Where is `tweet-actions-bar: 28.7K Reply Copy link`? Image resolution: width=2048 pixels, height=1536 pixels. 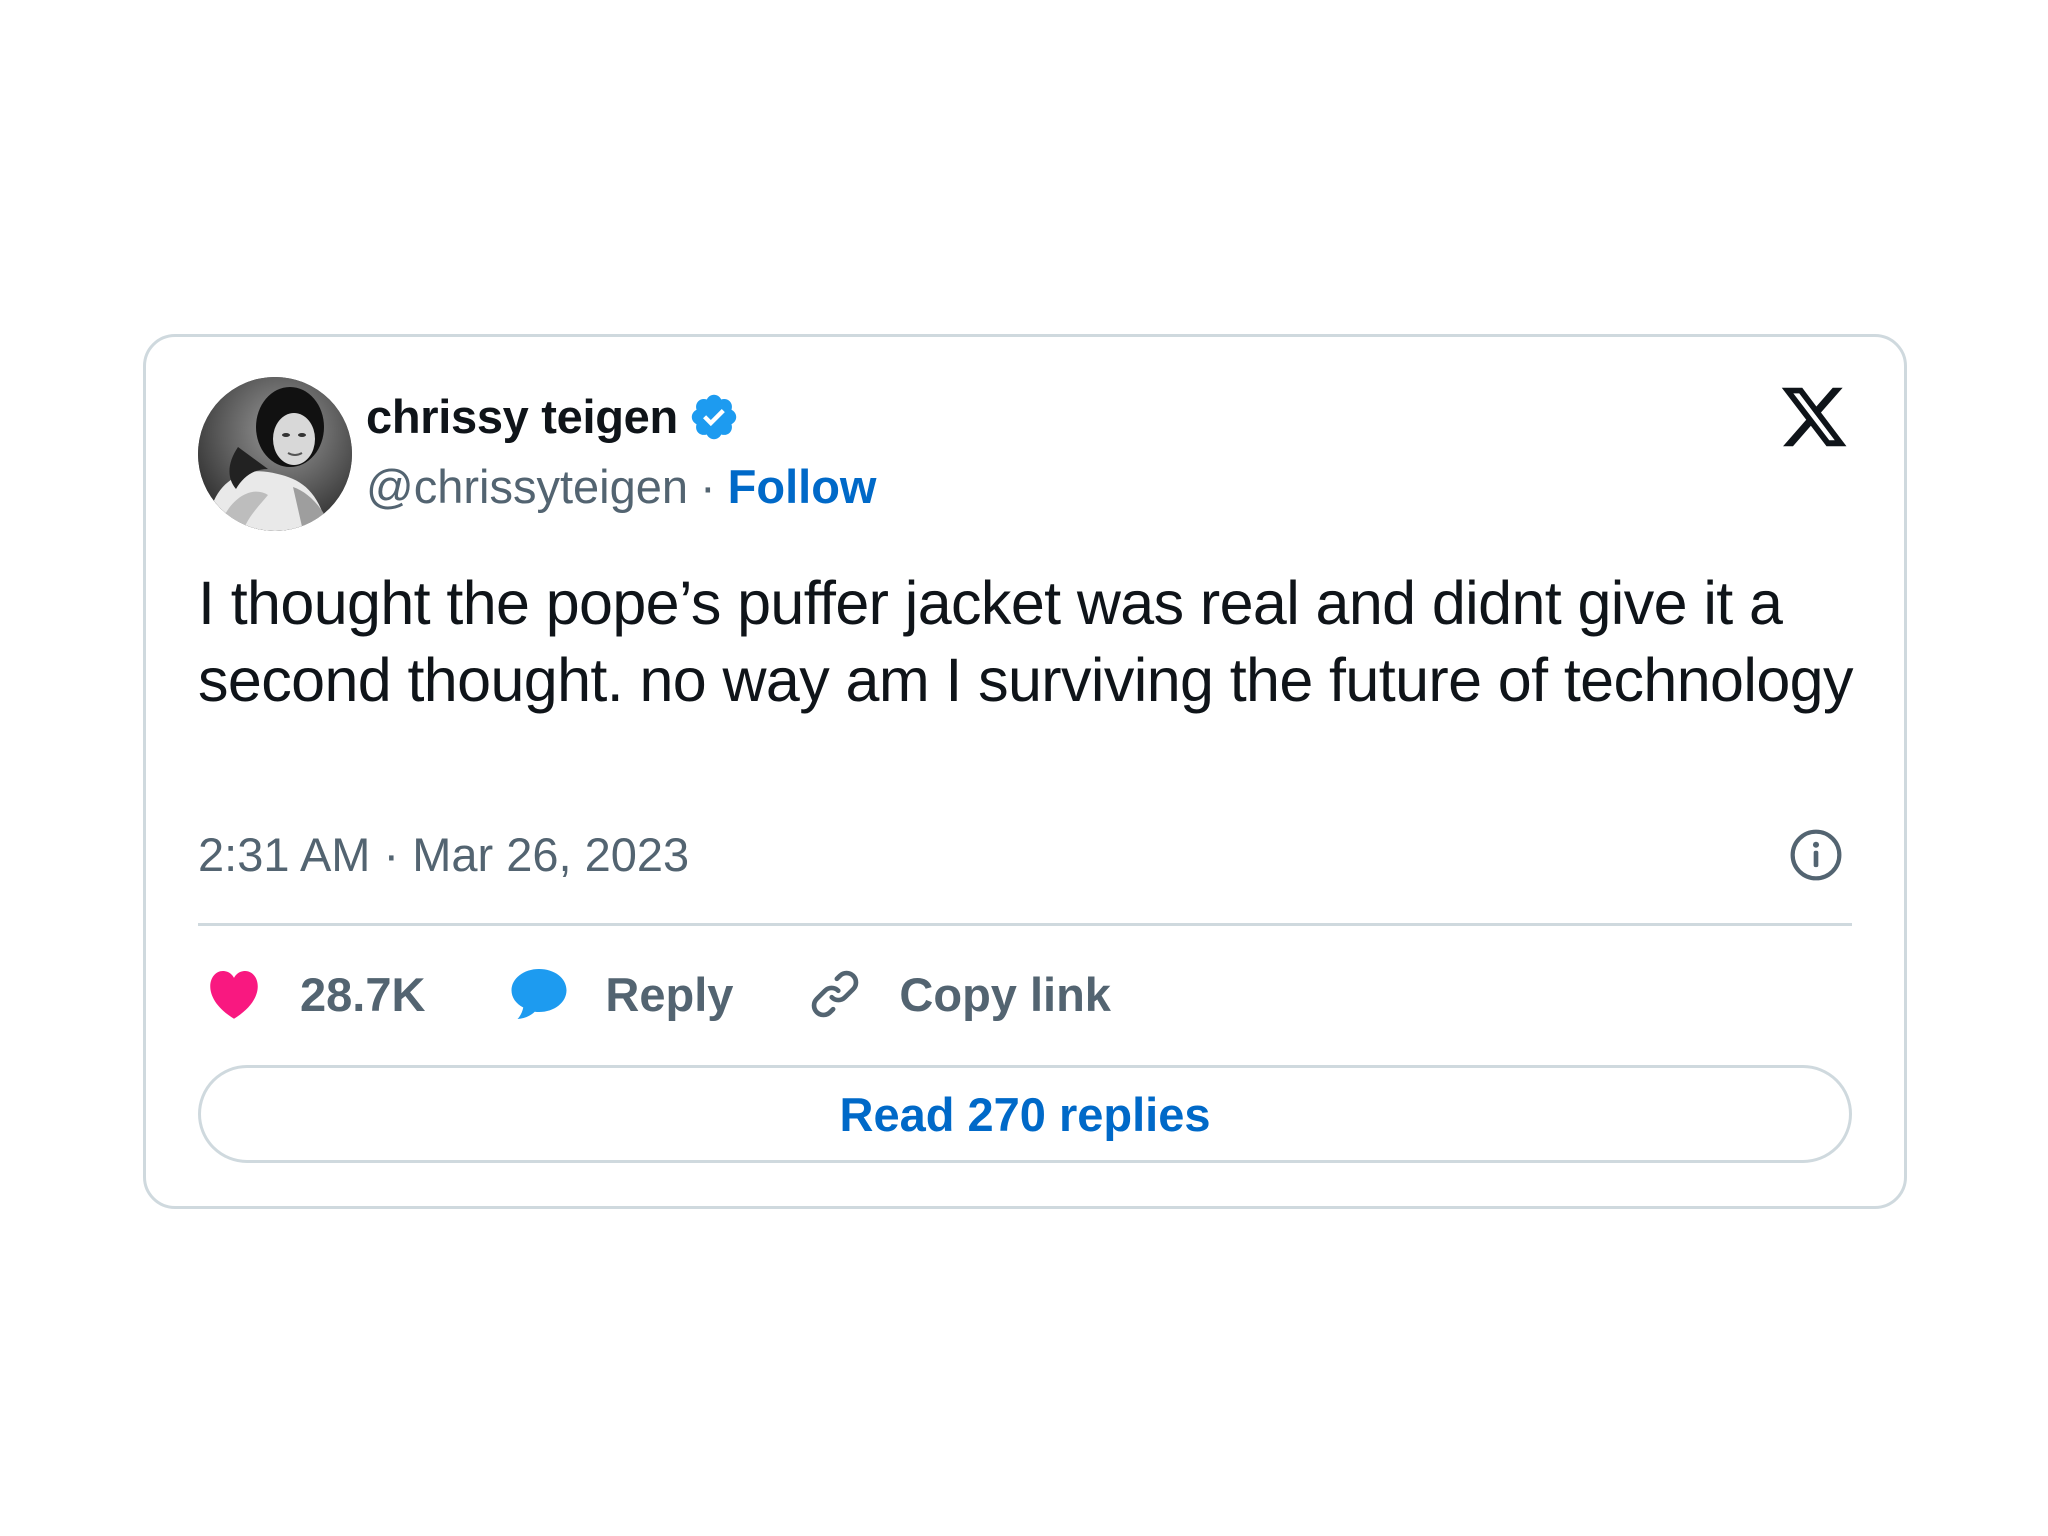 tweet-actions-bar: 28.7K Reply Copy link is located at coordinates (658, 994).